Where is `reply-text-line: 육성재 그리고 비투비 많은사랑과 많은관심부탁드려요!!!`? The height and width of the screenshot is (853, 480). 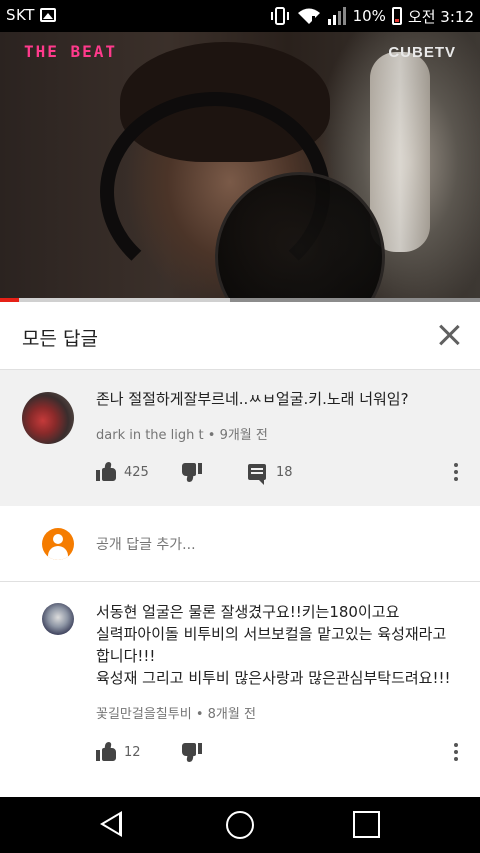
reply-text-line: 육성재 그리고 비투비 많은사랑과 많은관심부탁드려요!!! is located at coordinates (273, 678).